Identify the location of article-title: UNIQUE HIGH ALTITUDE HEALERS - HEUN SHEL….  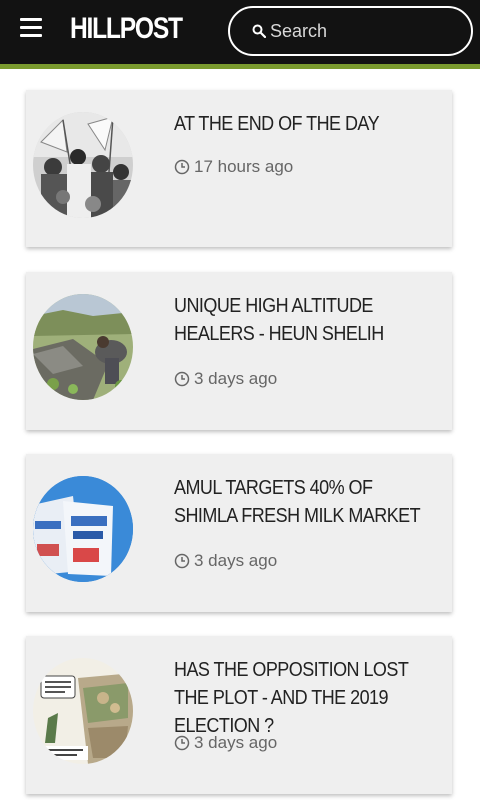
(304, 320).